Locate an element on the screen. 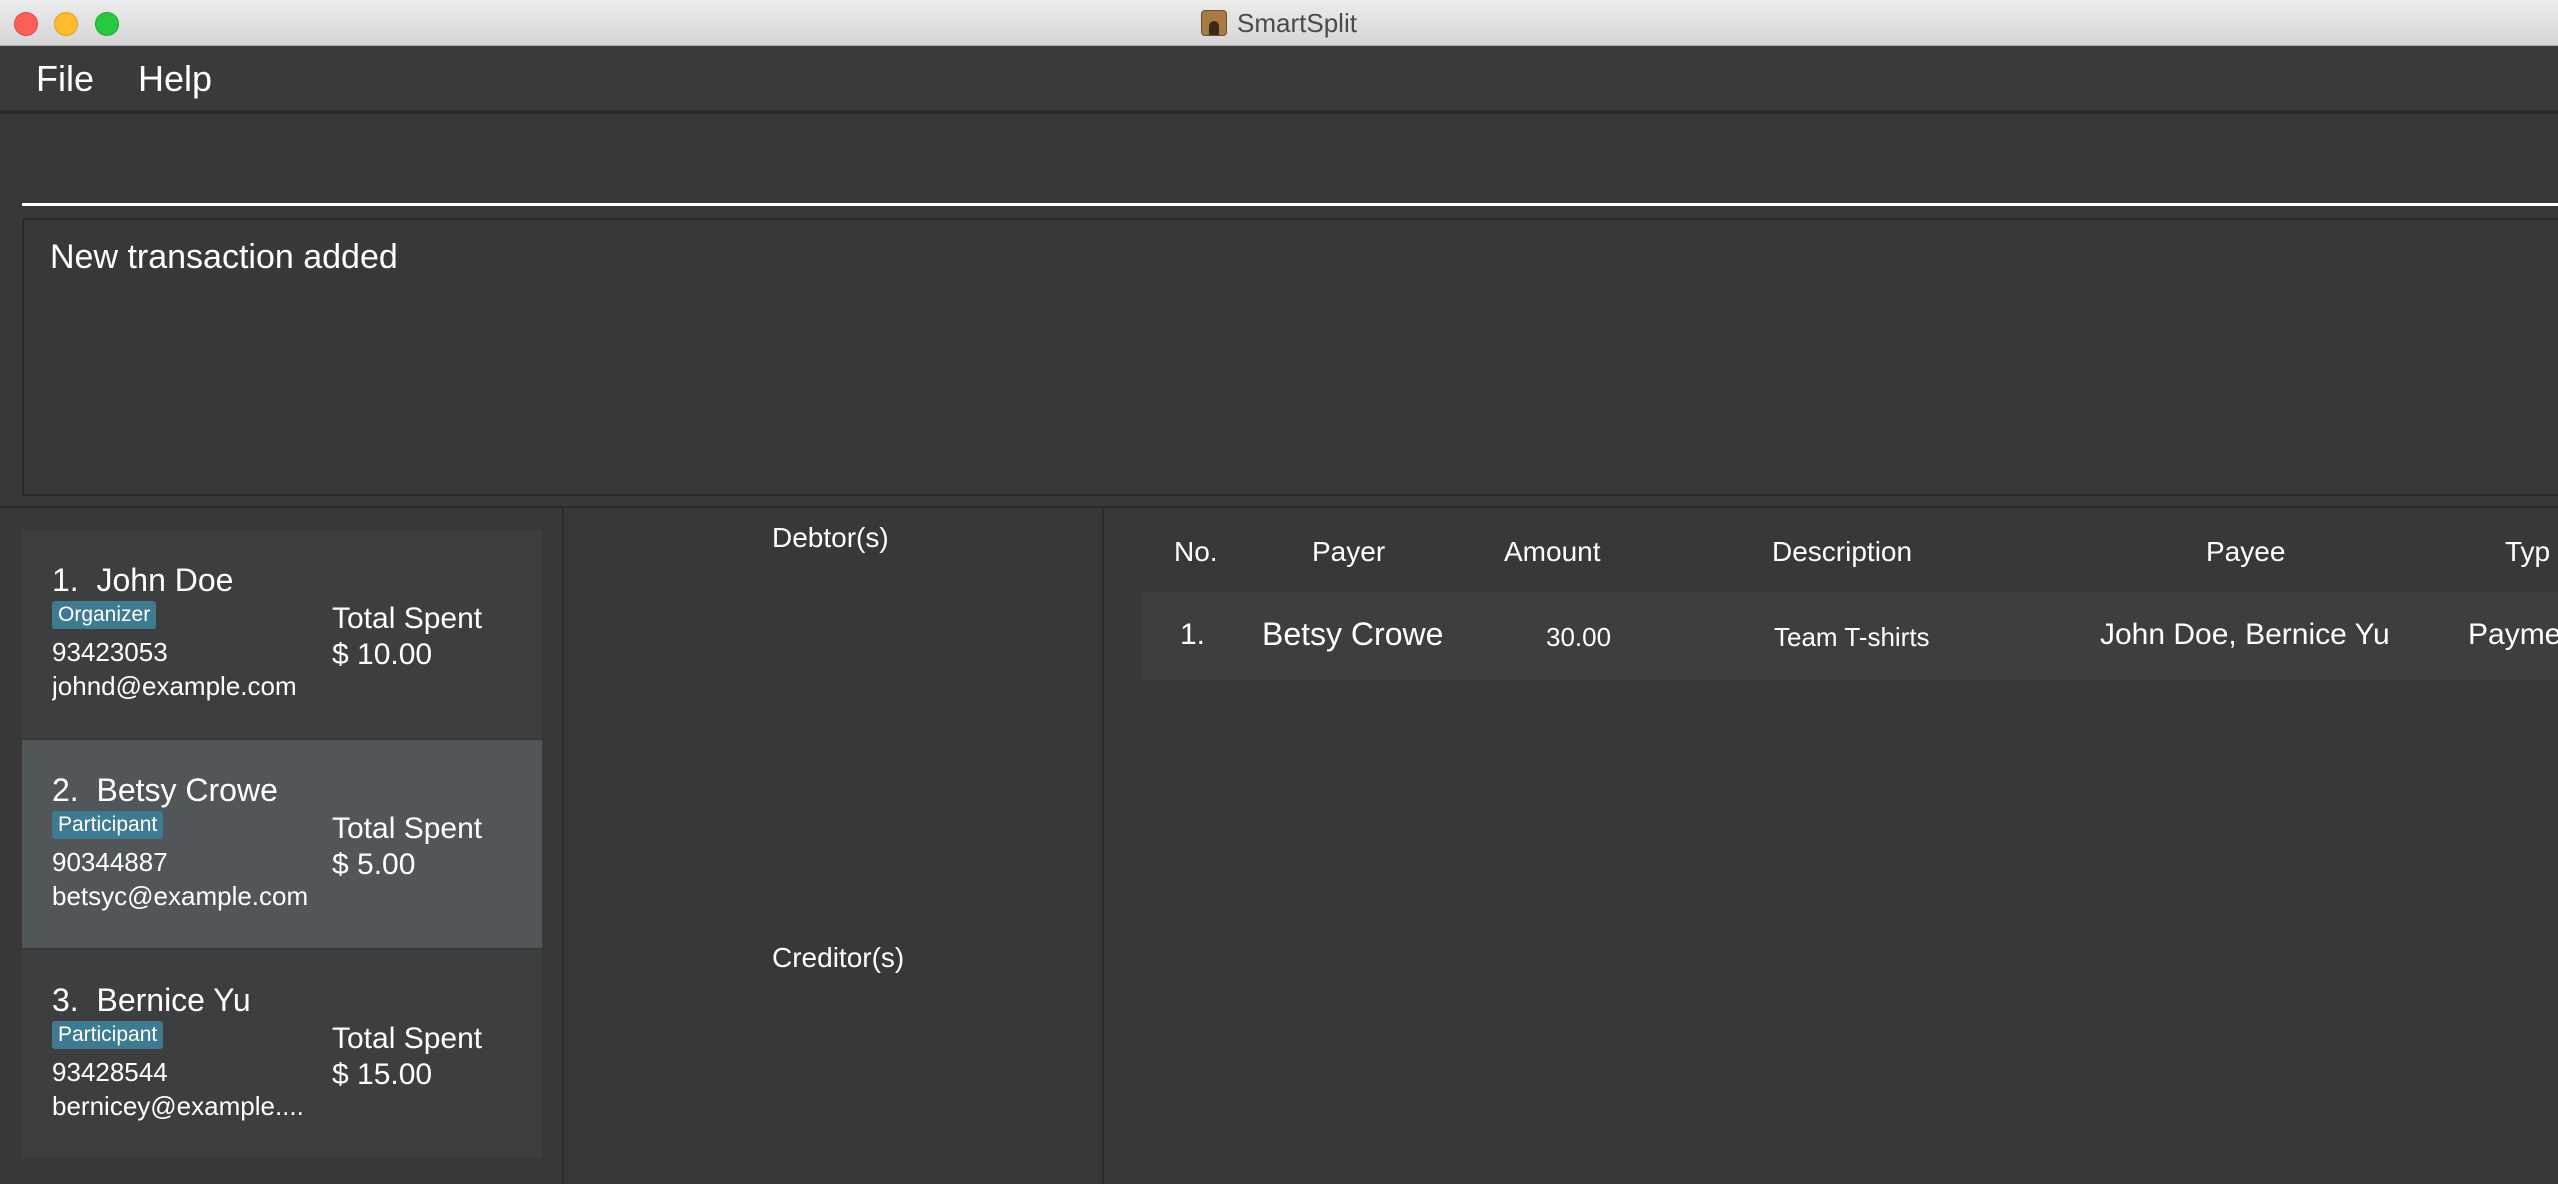 This screenshot has height=1184, width=2558. column-header-payer: Payer is located at coordinates (1348, 552).